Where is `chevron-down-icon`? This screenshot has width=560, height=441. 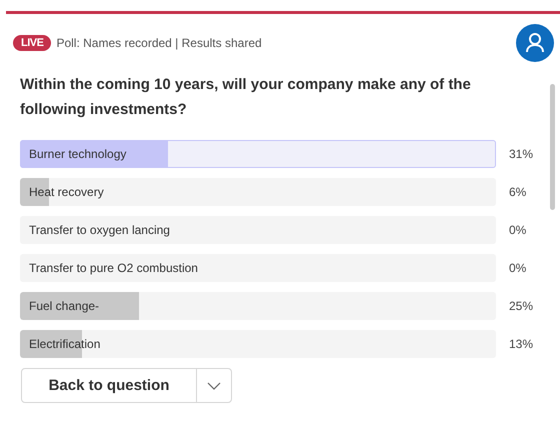 chevron-down-icon is located at coordinates (214, 386).